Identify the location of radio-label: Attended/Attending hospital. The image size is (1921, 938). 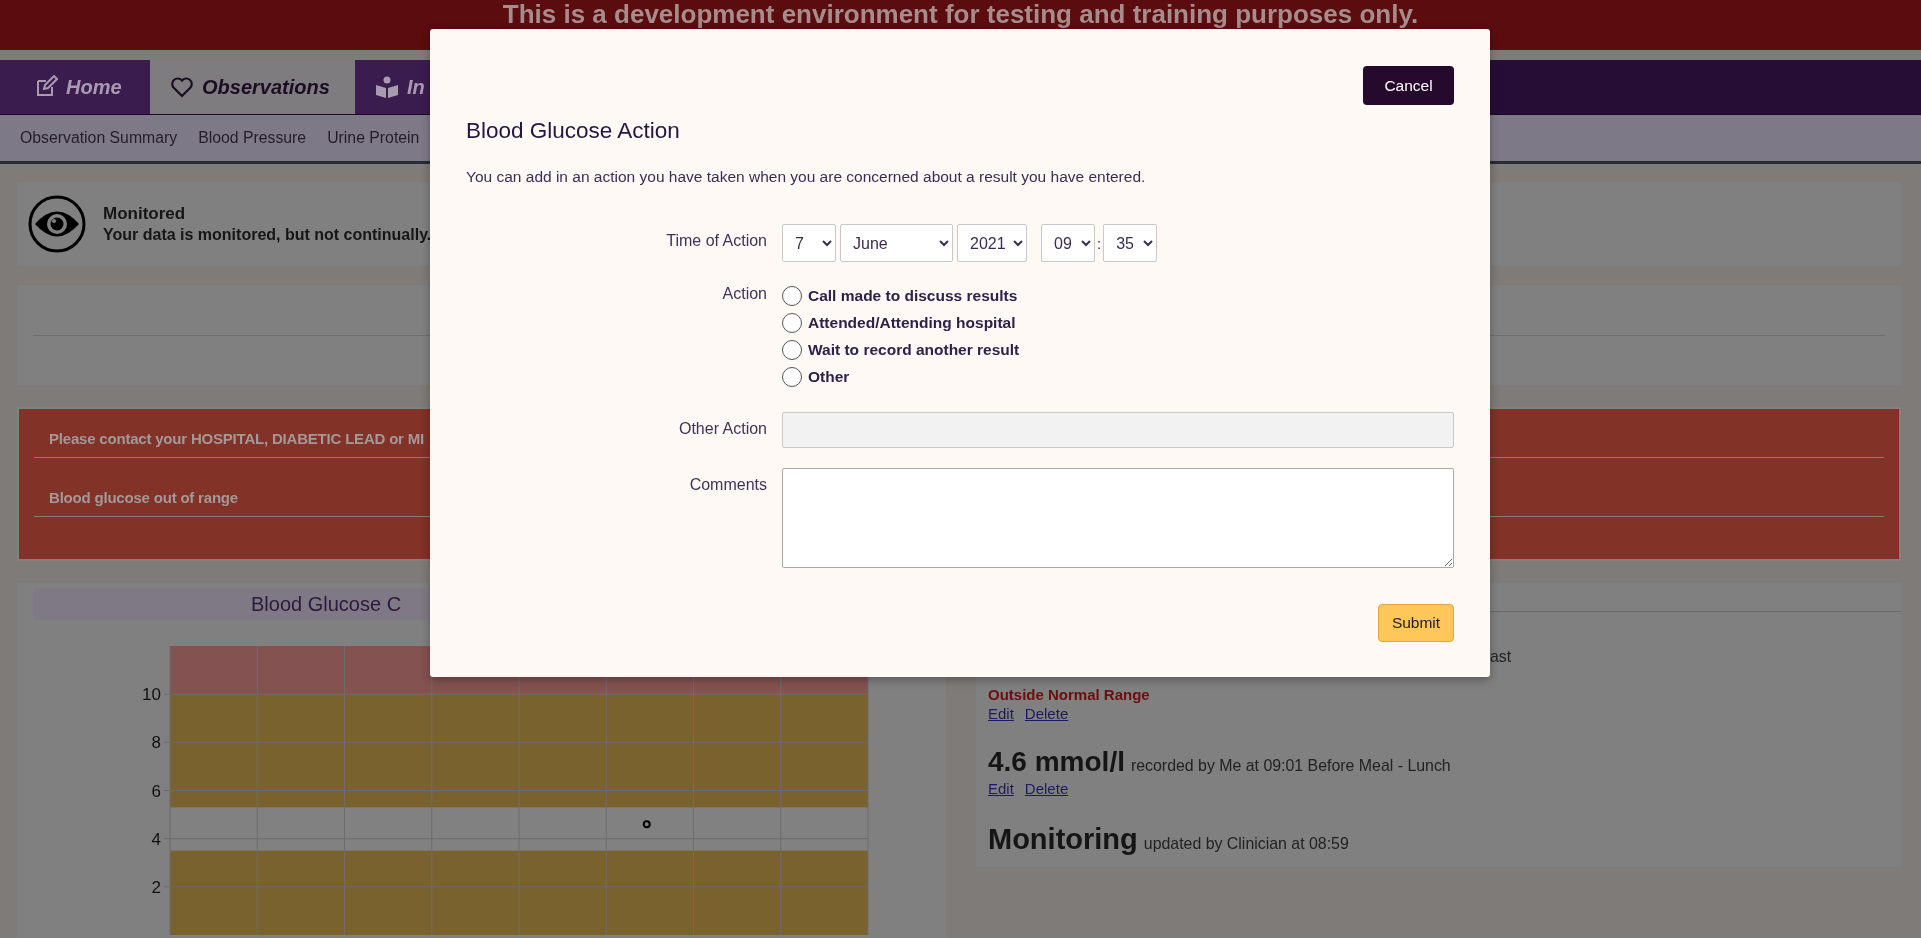
(912, 322).